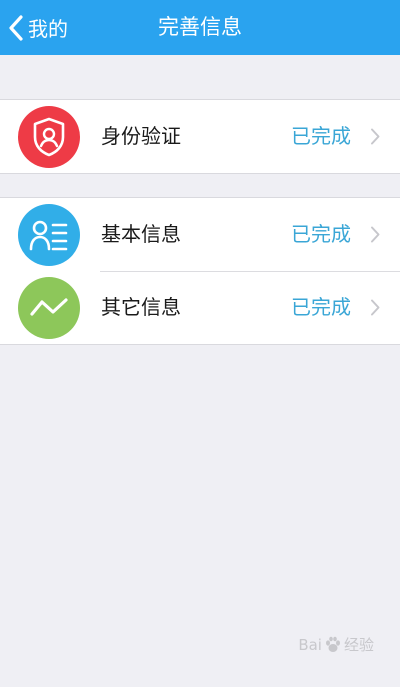  I want to click on row-label: 身份验证, so click(141, 136).